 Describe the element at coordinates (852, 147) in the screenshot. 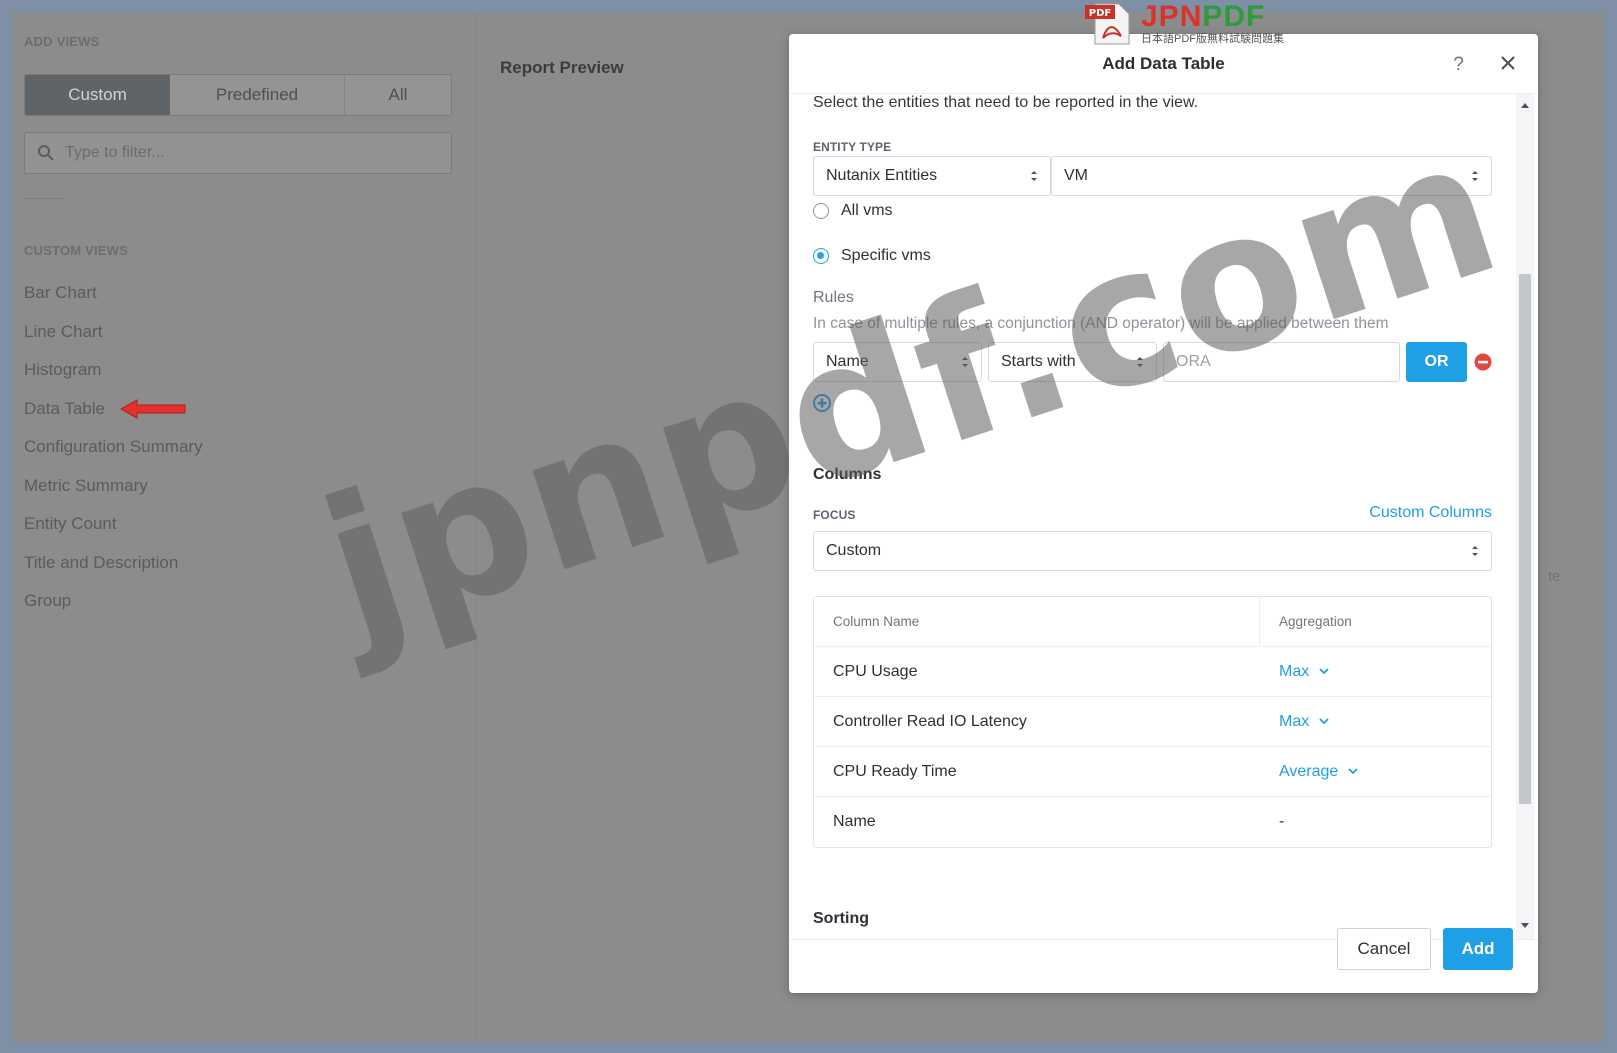

I see `entity-type-label: ENTITY TYPE` at that location.